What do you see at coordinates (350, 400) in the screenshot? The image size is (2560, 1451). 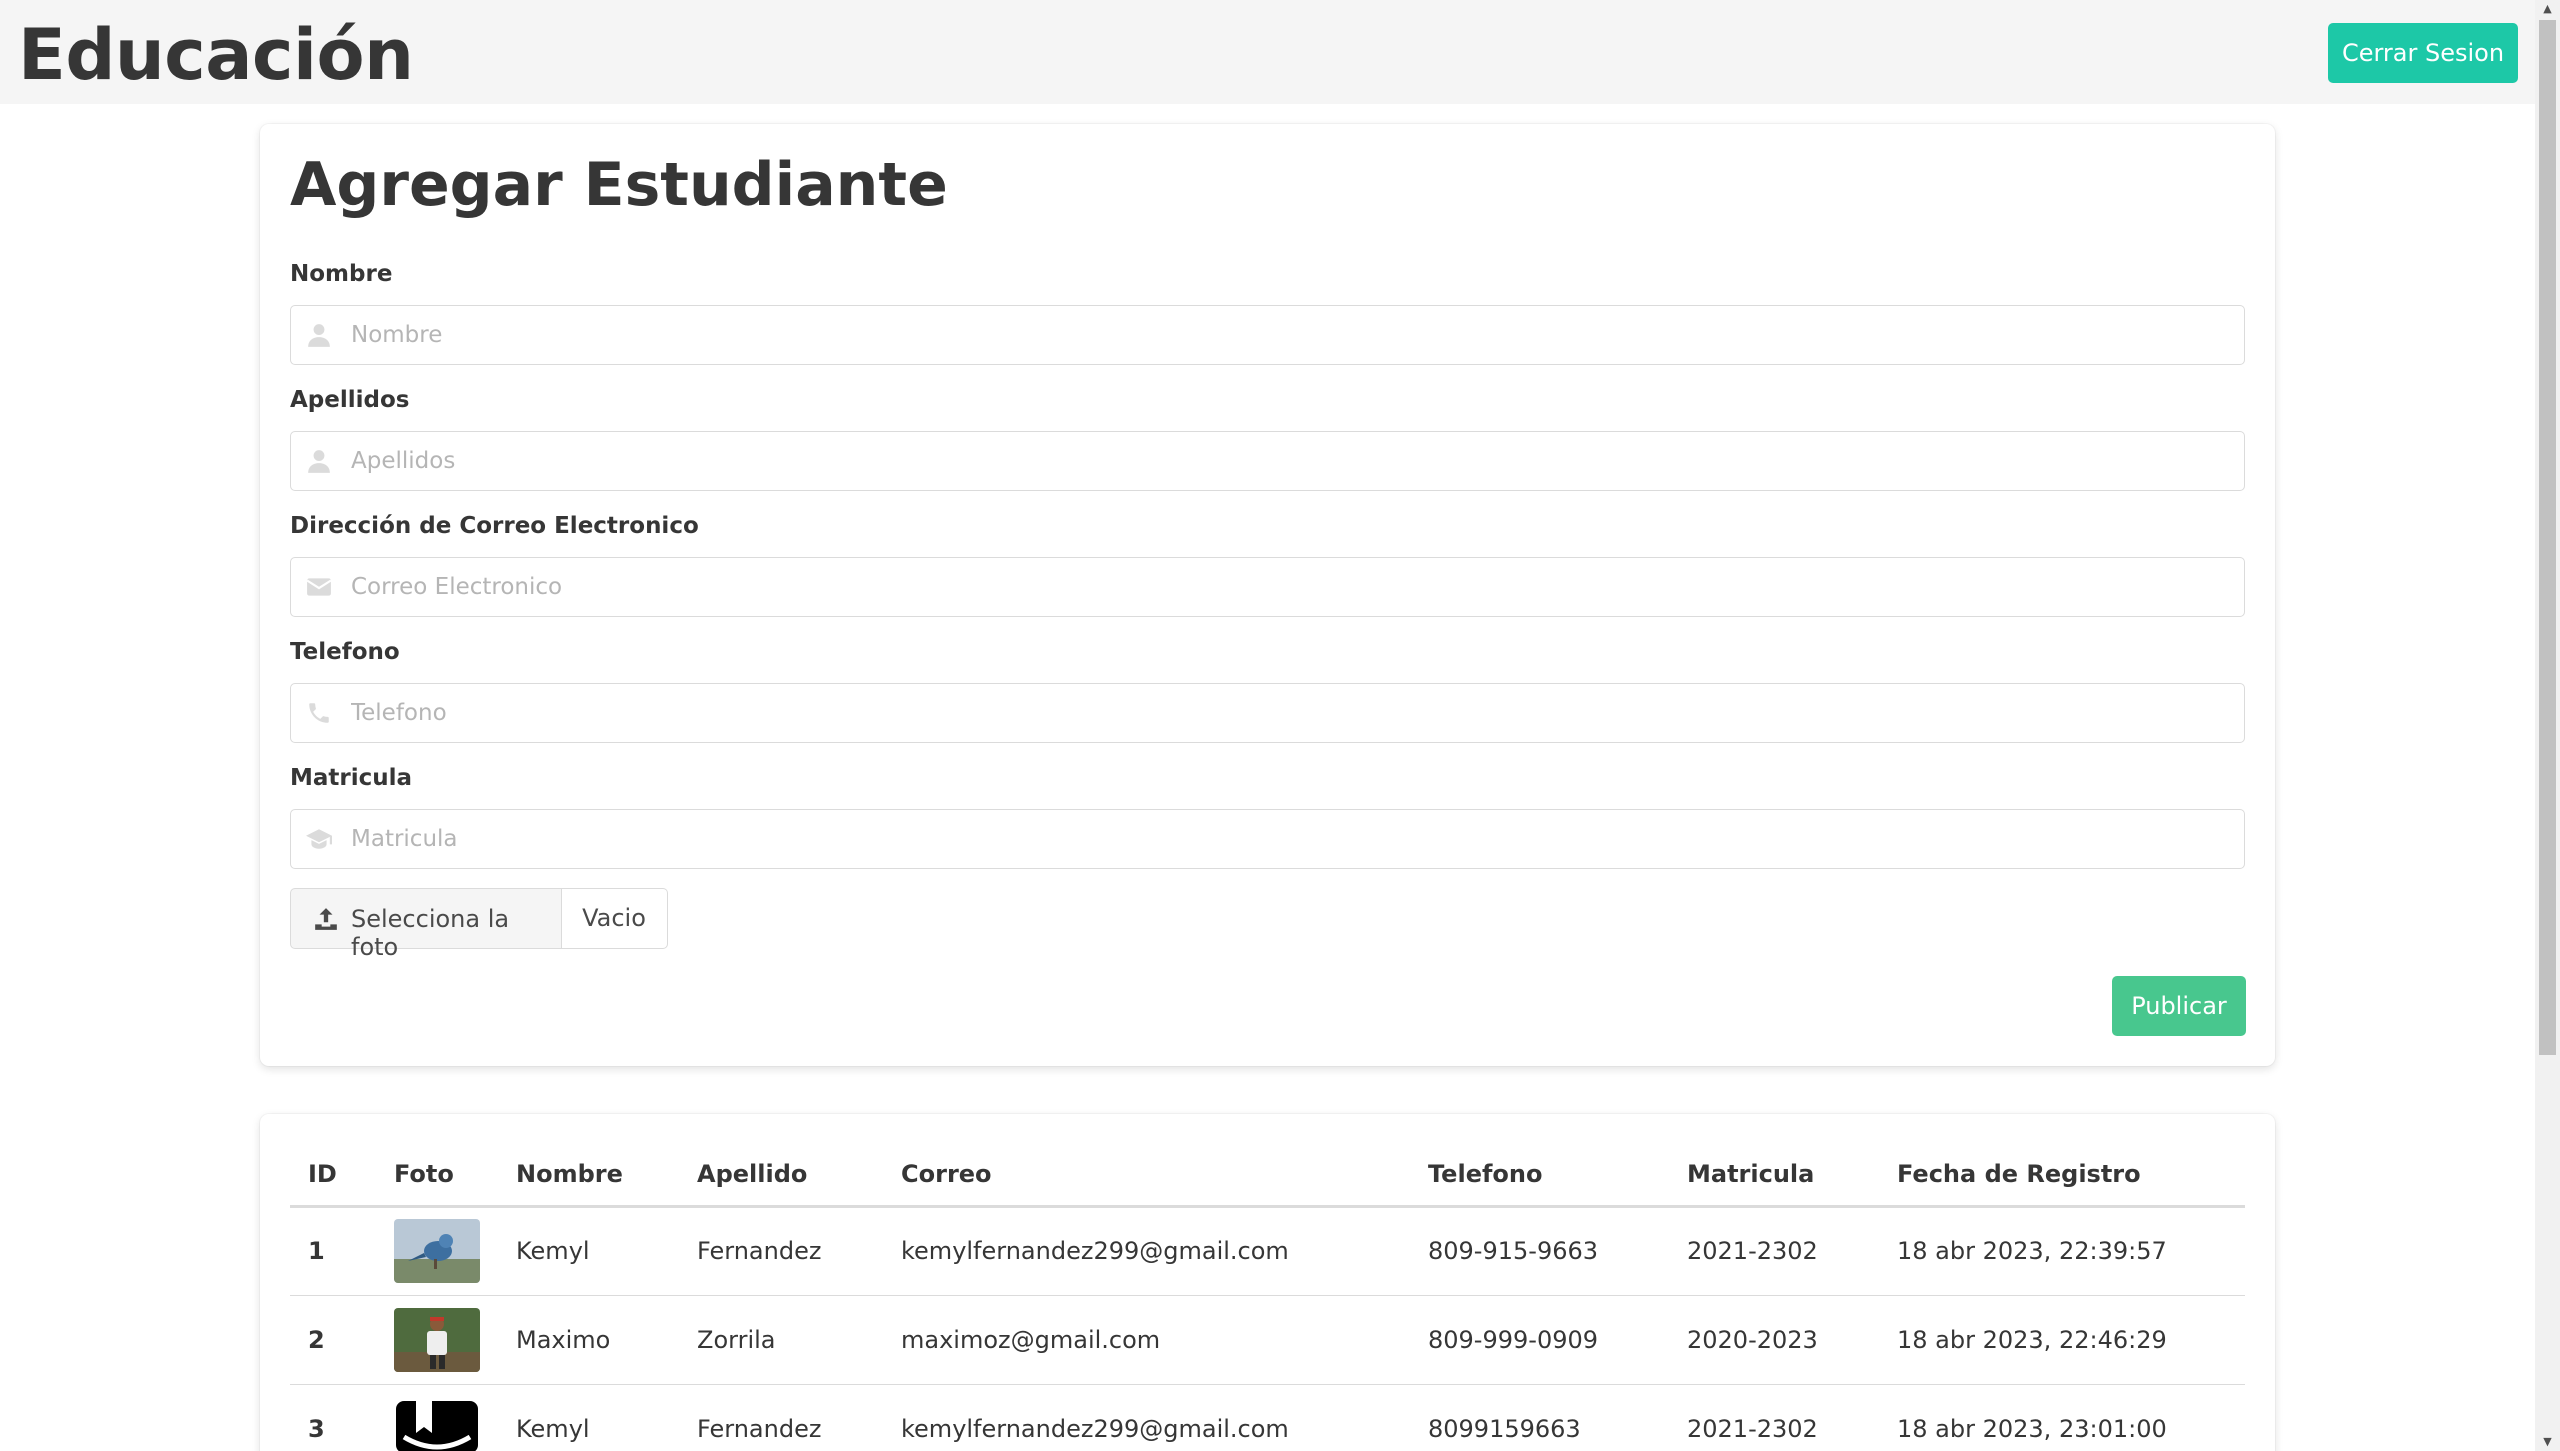 I see `apellidos-label: Apellidos` at bounding box center [350, 400].